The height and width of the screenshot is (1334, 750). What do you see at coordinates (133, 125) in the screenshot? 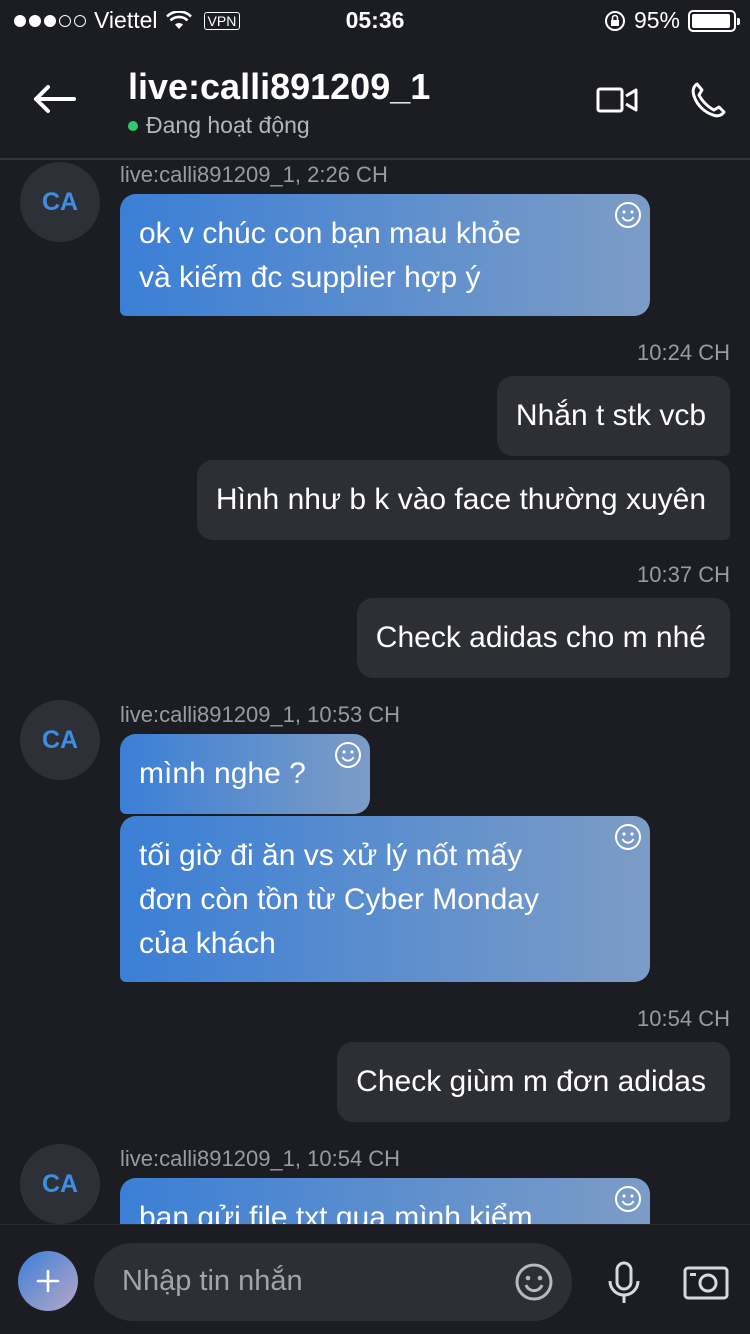
I see `online-dot-icon` at bounding box center [133, 125].